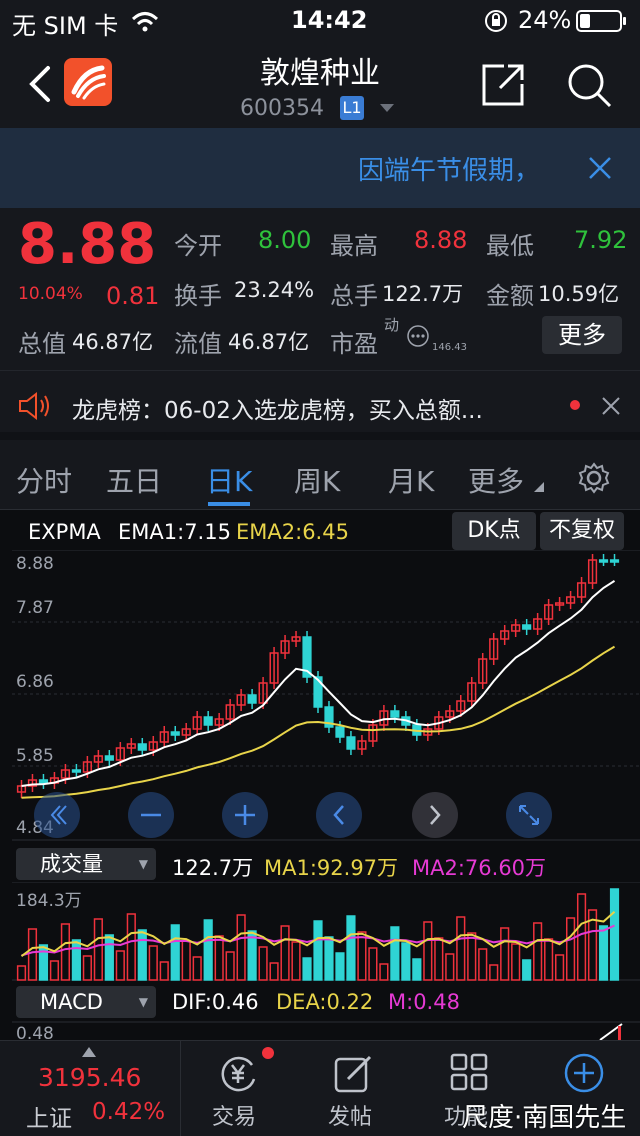 The image size is (640, 1136). Describe the element at coordinates (64, 532) in the screenshot. I see `expma-label: EXPMA` at that location.